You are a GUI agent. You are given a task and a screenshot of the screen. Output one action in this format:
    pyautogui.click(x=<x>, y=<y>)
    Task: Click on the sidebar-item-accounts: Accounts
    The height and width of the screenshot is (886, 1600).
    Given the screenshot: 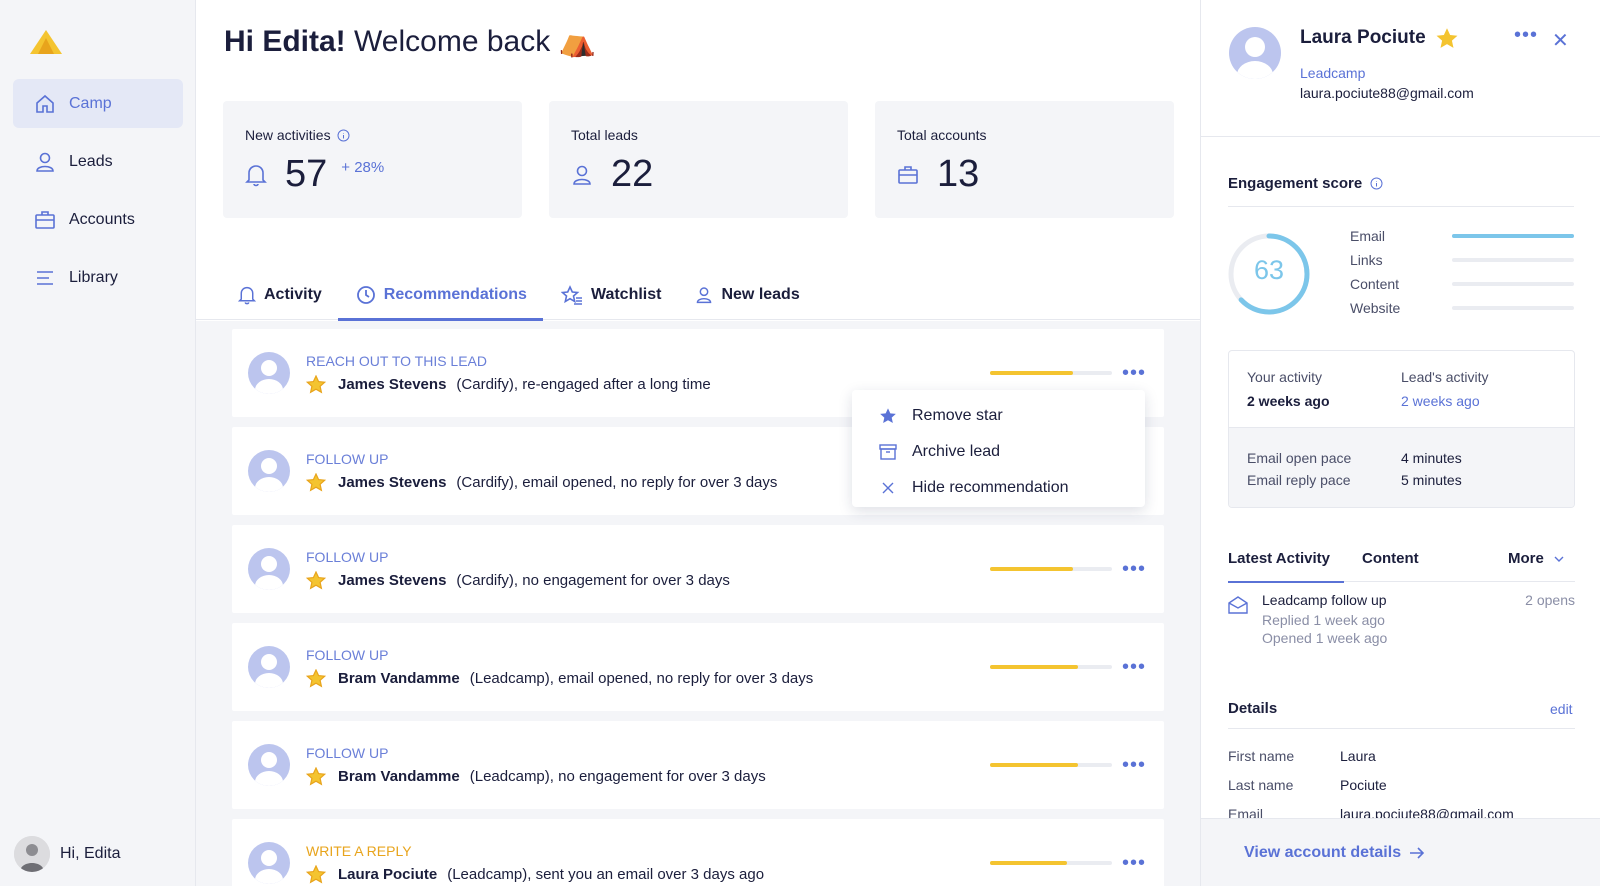 What is the action you would take?
    pyautogui.click(x=98, y=219)
    